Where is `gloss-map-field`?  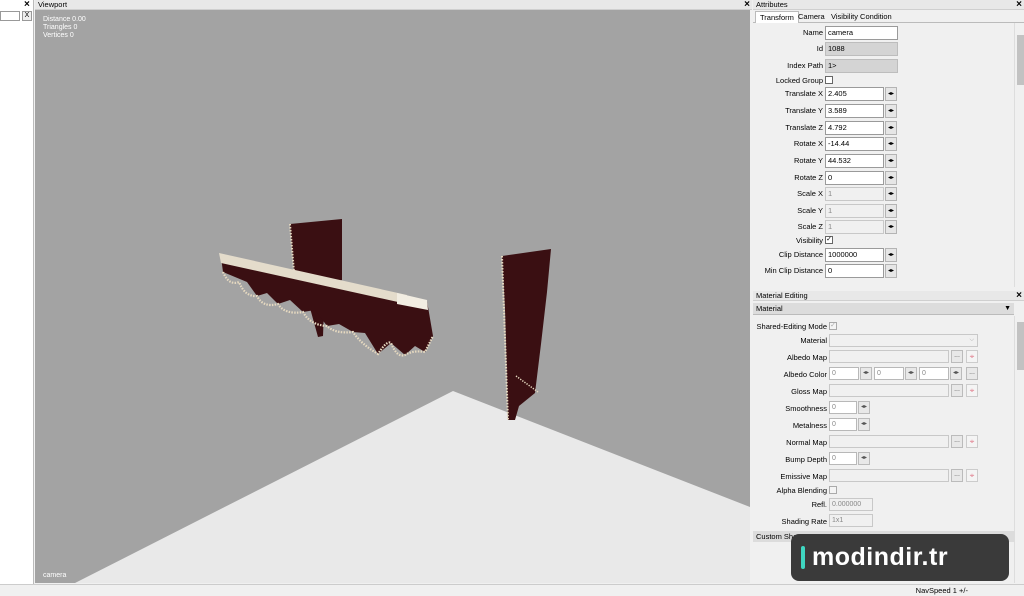
gloss-map-field is located at coordinates (889, 390).